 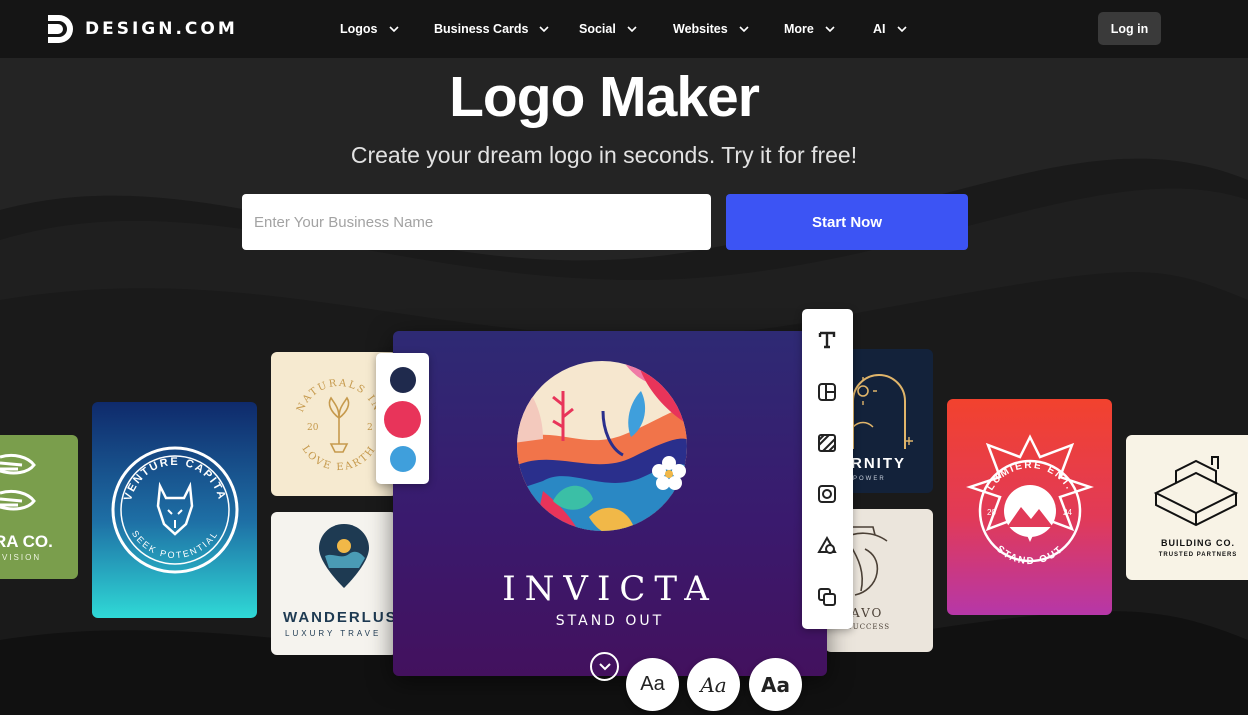 What do you see at coordinates (340, 617) in the screenshot?
I see `wanderlust-name: WANDERLUS` at bounding box center [340, 617].